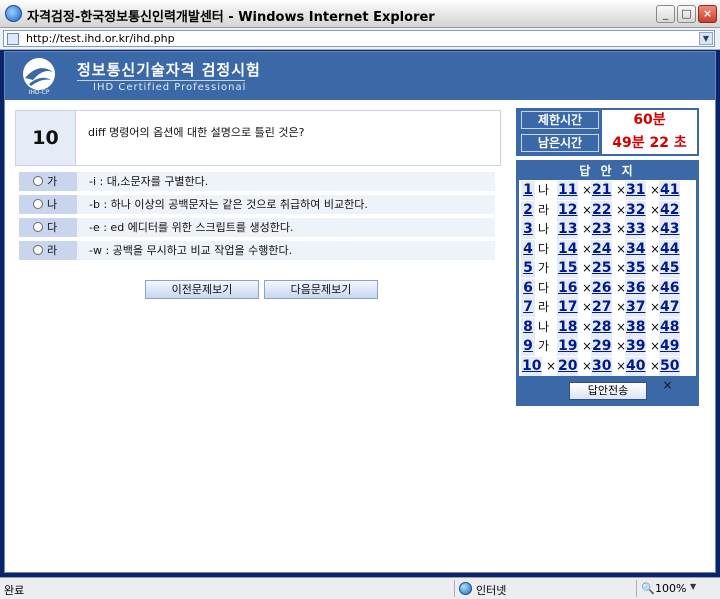  I want to click on answer-cell: 8나, so click(536, 327).